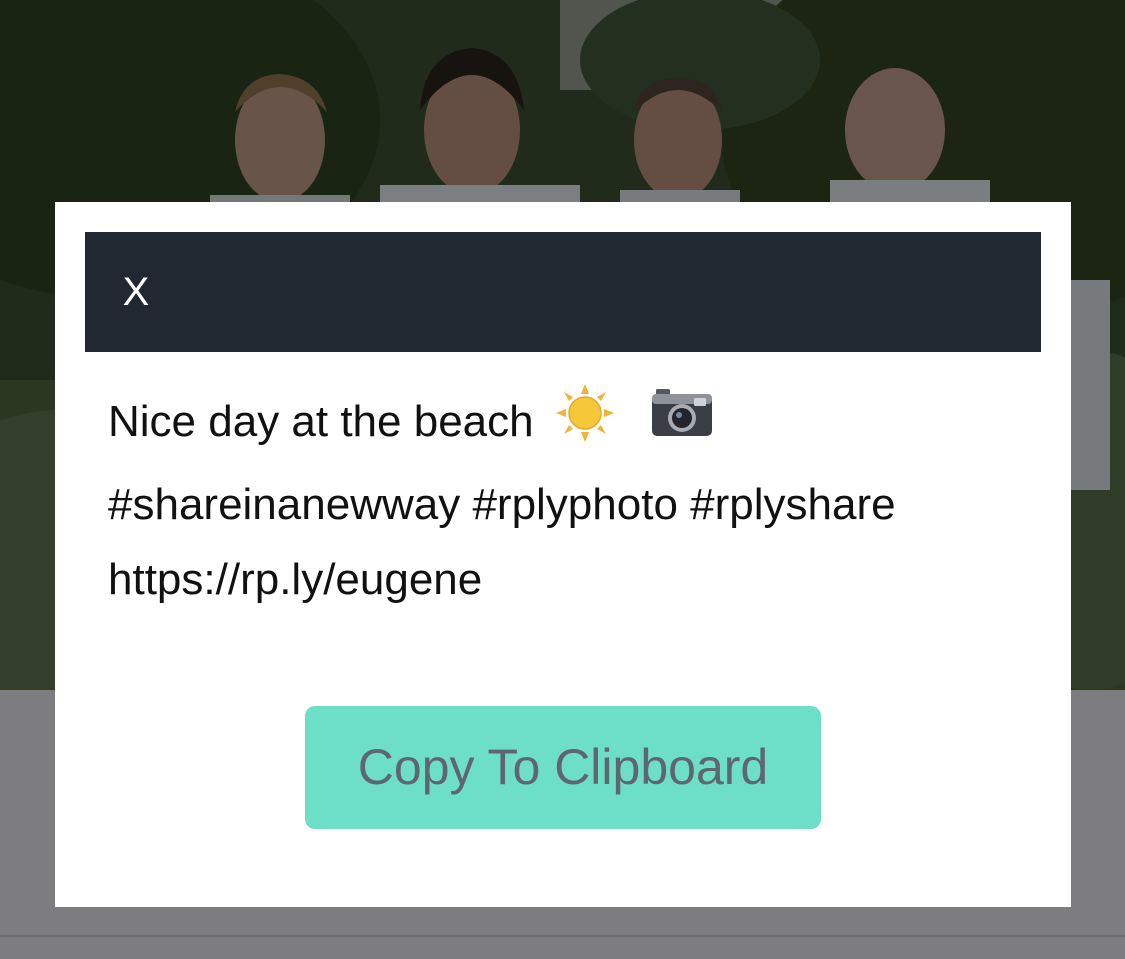  I want to click on caption-text: Nice day at the beach, so click(321, 422).